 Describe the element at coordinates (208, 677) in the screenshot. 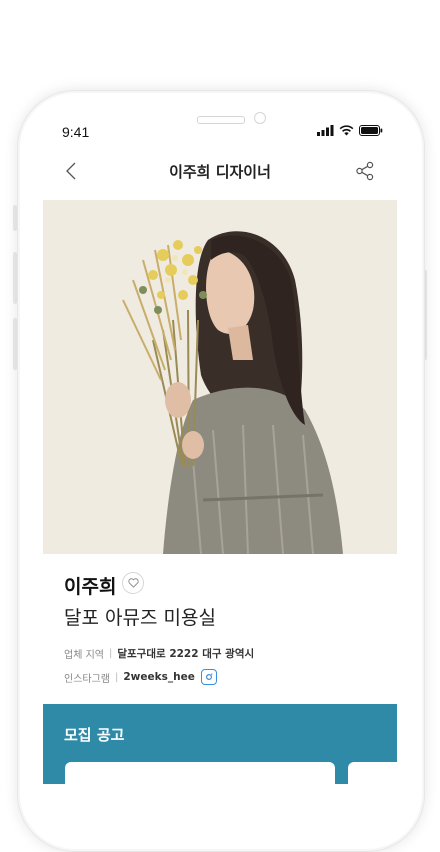

I see `instagram-icon` at that location.